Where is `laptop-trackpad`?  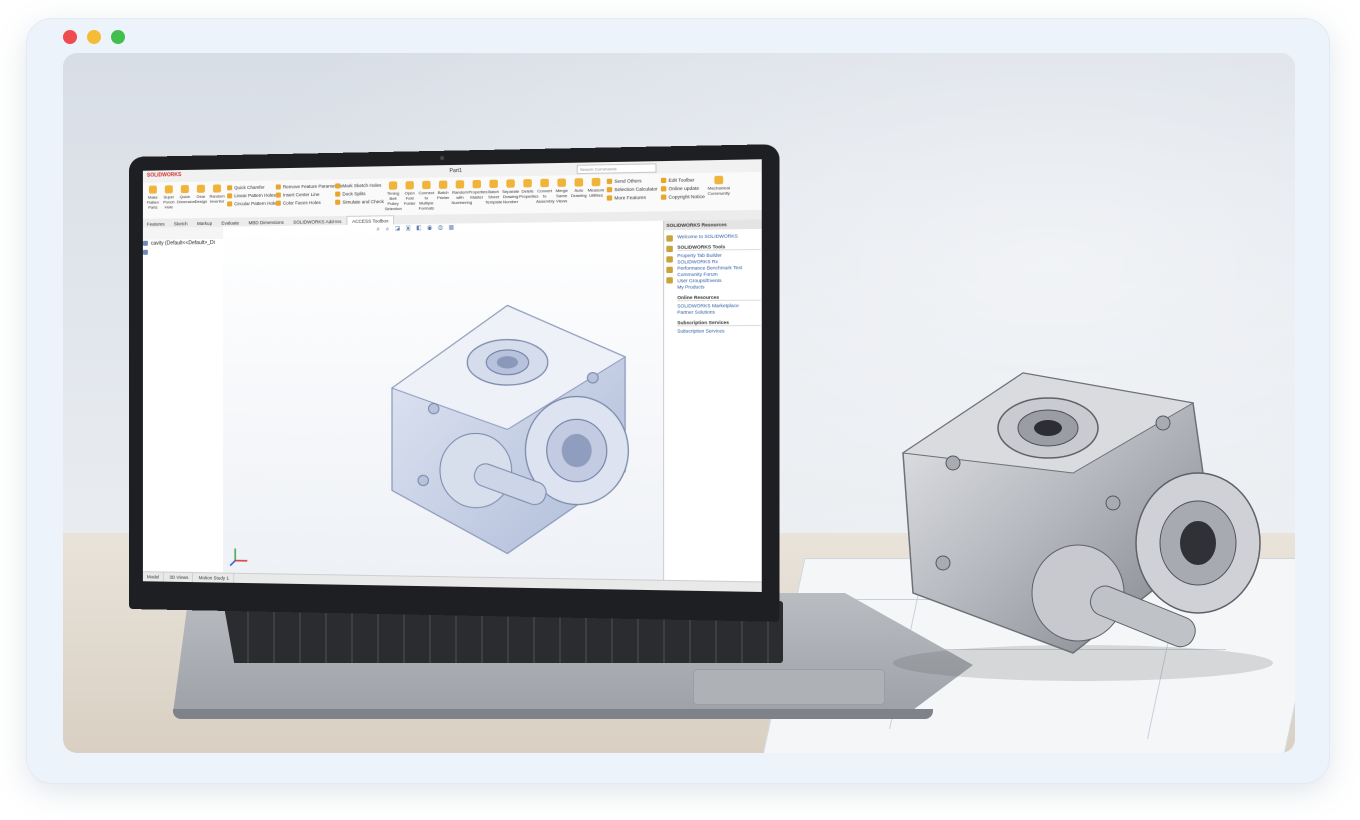
laptop-trackpad is located at coordinates (789, 687).